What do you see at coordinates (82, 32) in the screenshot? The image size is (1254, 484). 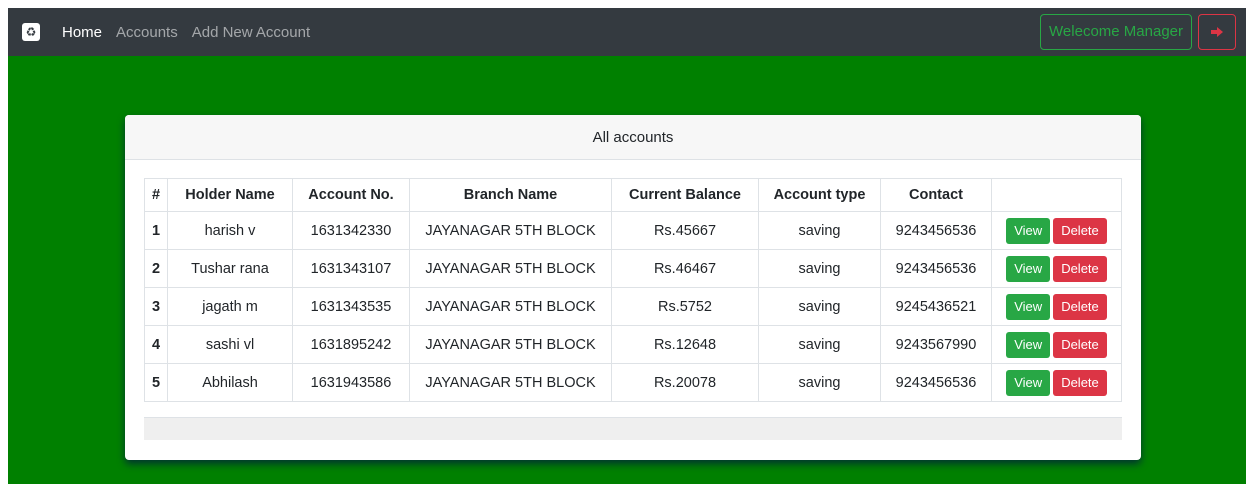 I see `nav-link-home: Home` at bounding box center [82, 32].